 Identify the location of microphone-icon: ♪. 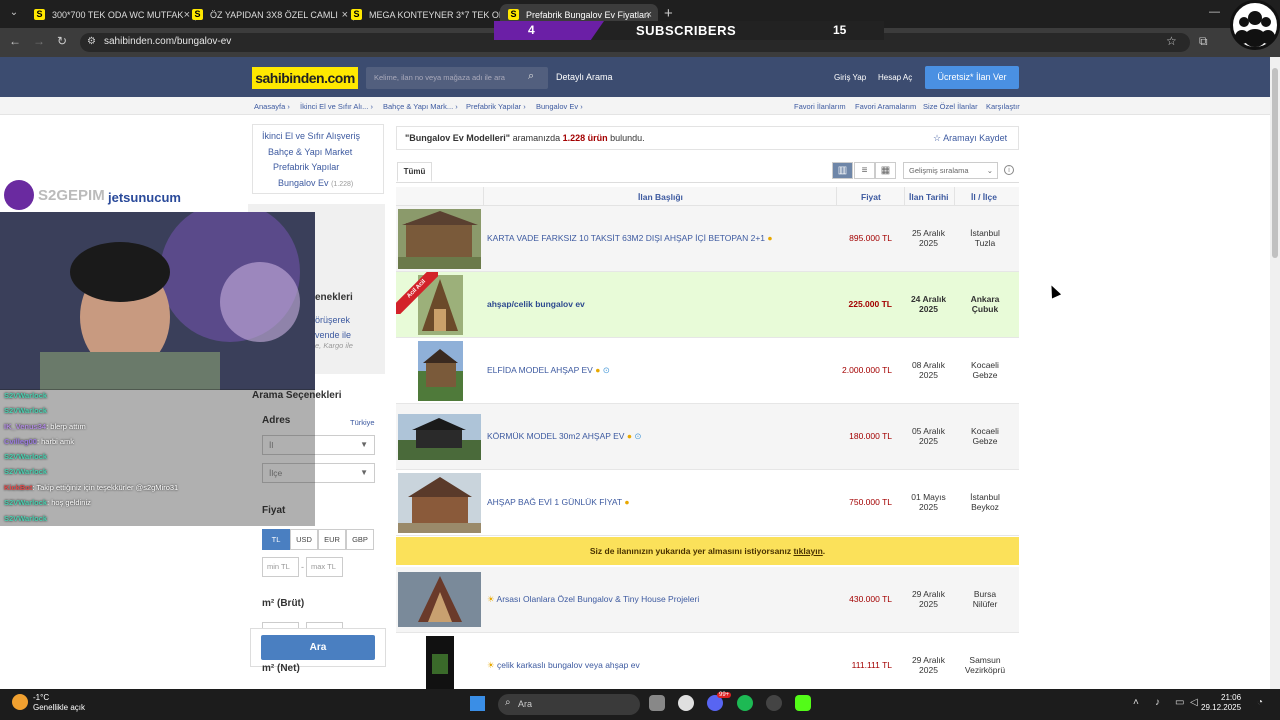
(1157, 702).